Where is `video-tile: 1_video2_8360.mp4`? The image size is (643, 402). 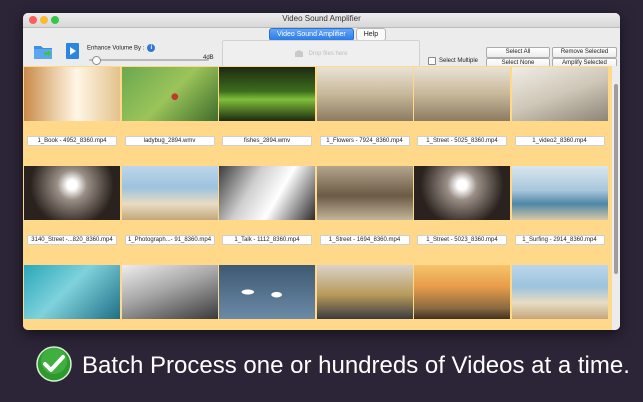 video-tile: 1_video2_8360.mp4 is located at coordinates (559, 114).